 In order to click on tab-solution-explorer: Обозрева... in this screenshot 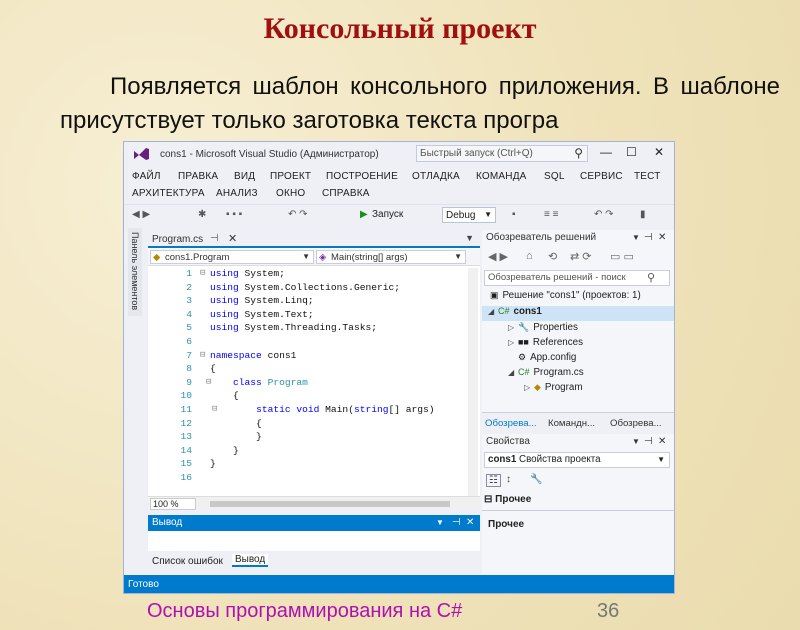, I will do `click(511, 423)`.